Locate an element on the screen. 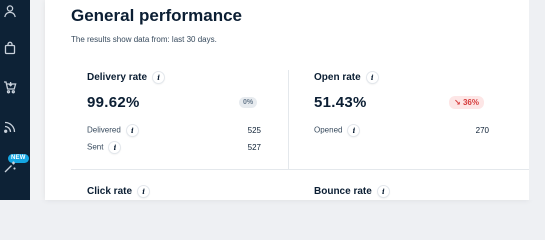  arrow-down-right-icon: ↘ is located at coordinates (457, 102).